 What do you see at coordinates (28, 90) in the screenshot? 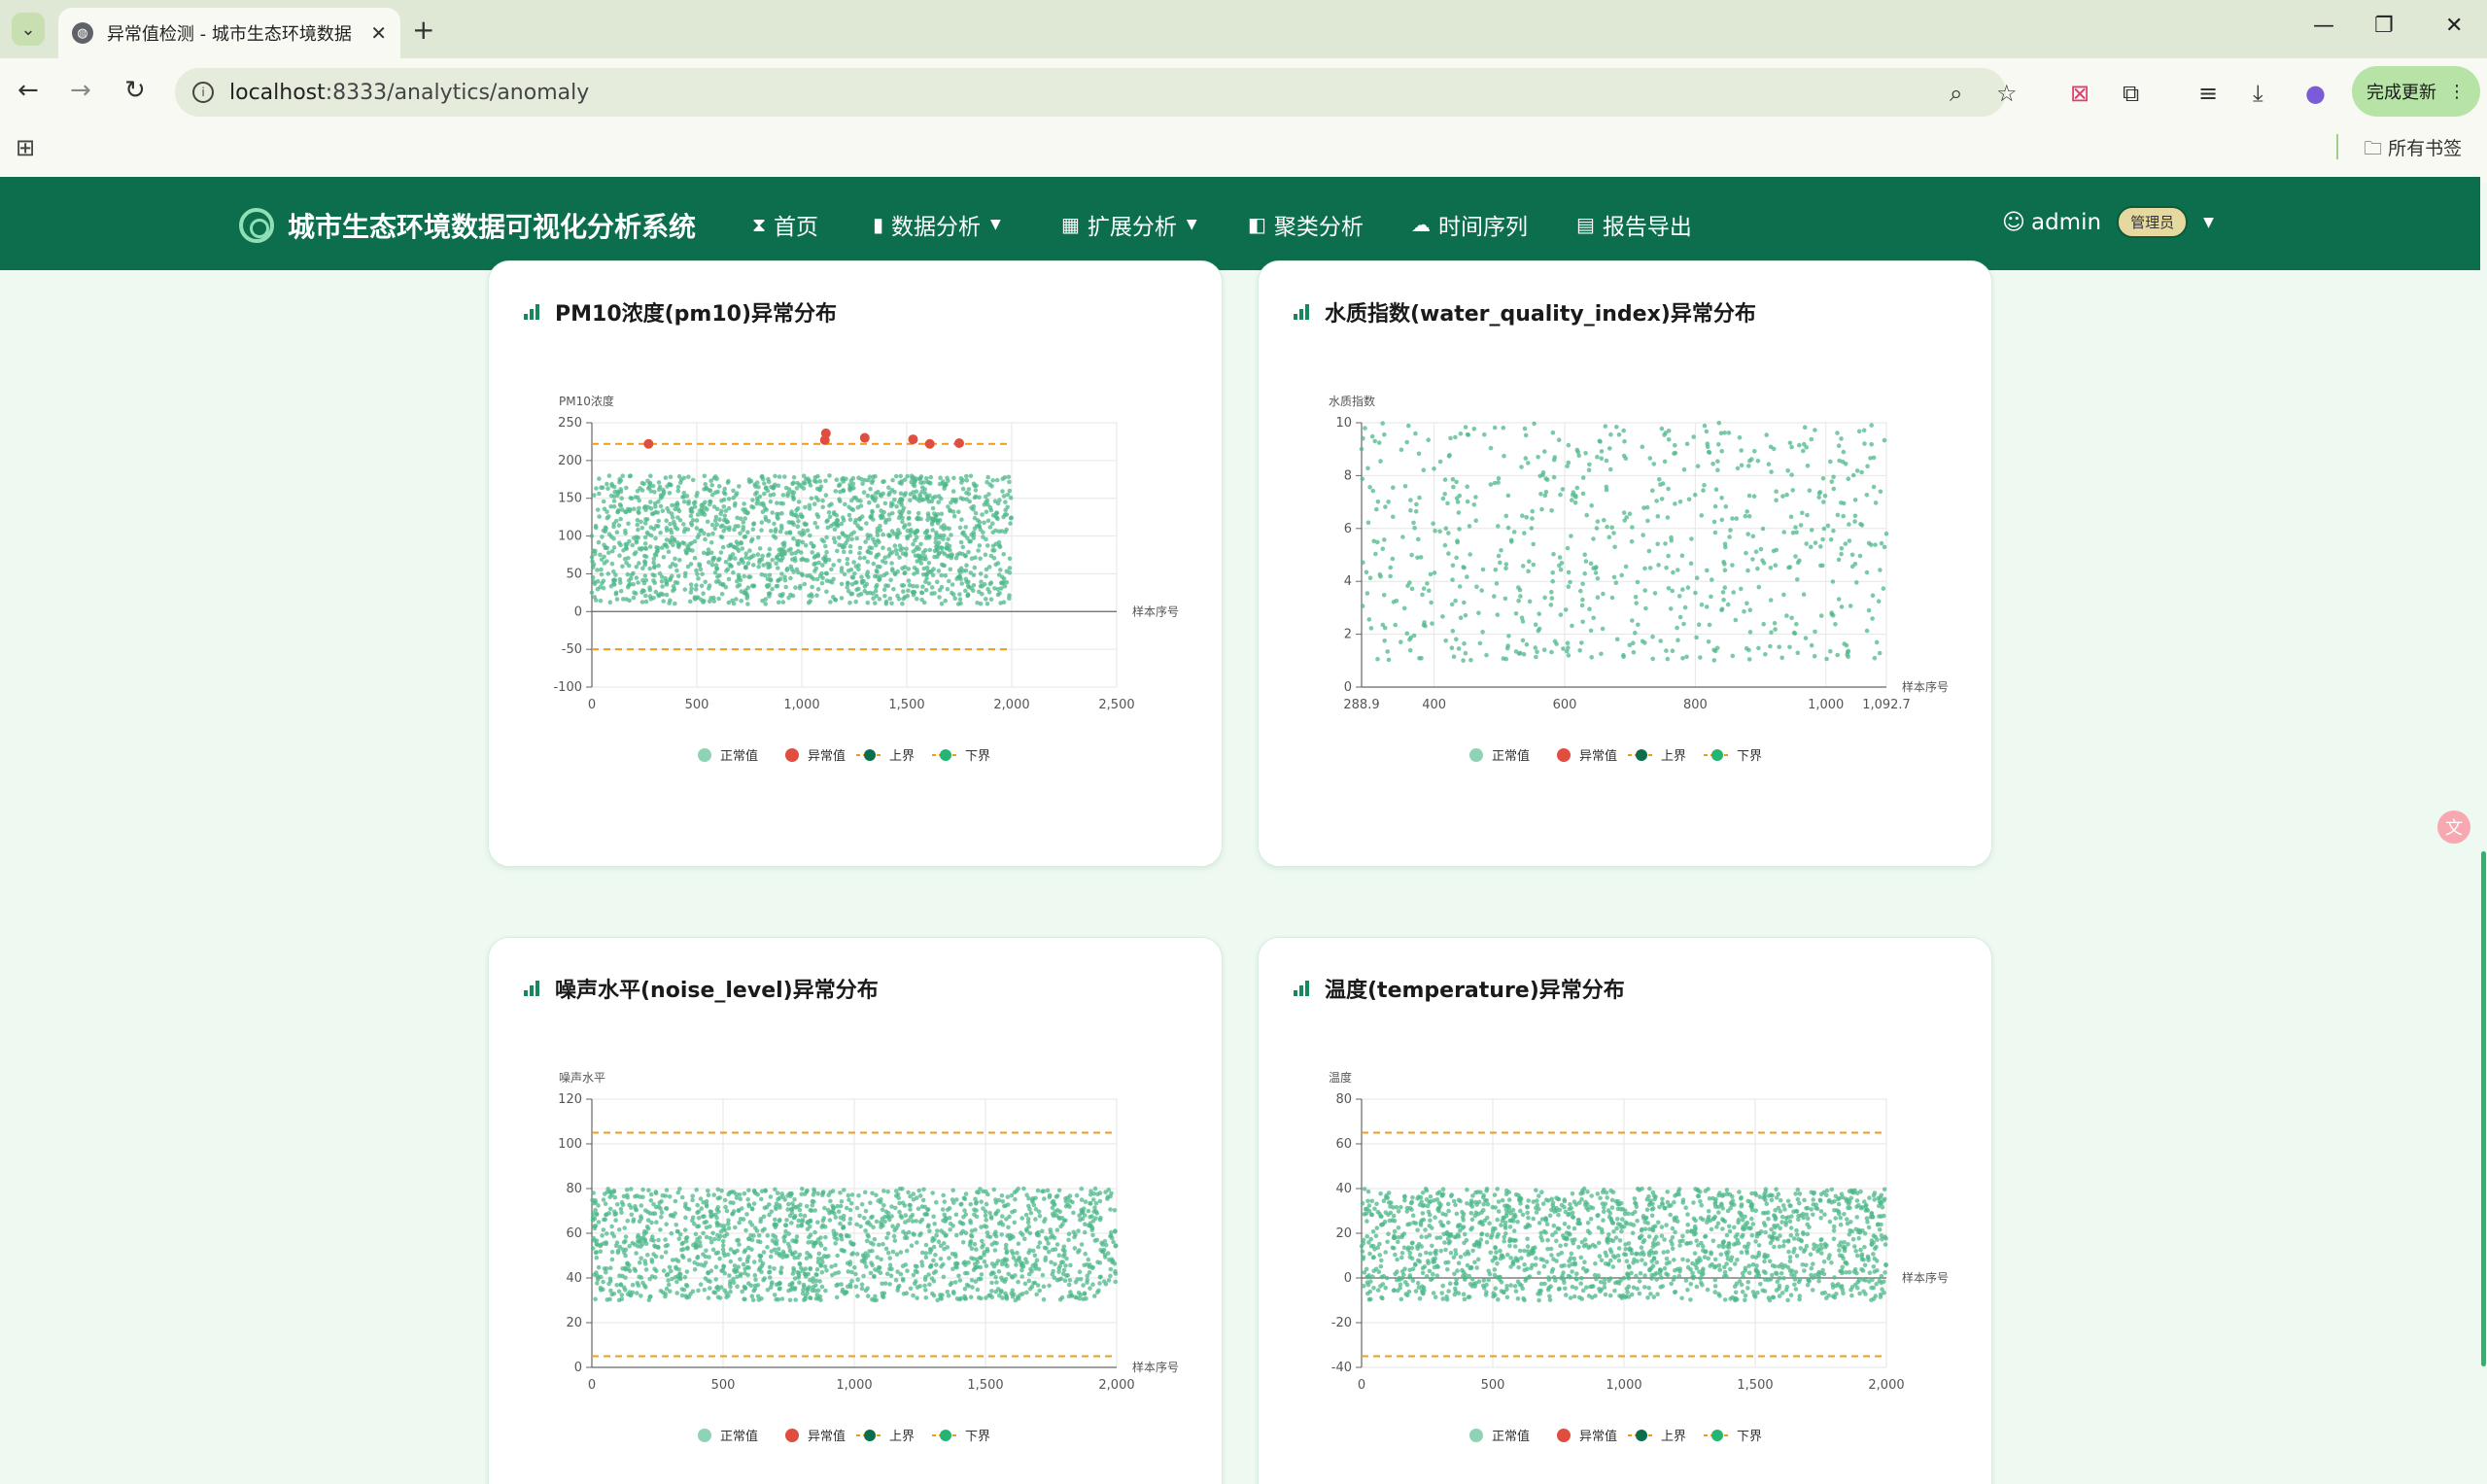
I see `back-arrow-icon: ←` at bounding box center [28, 90].